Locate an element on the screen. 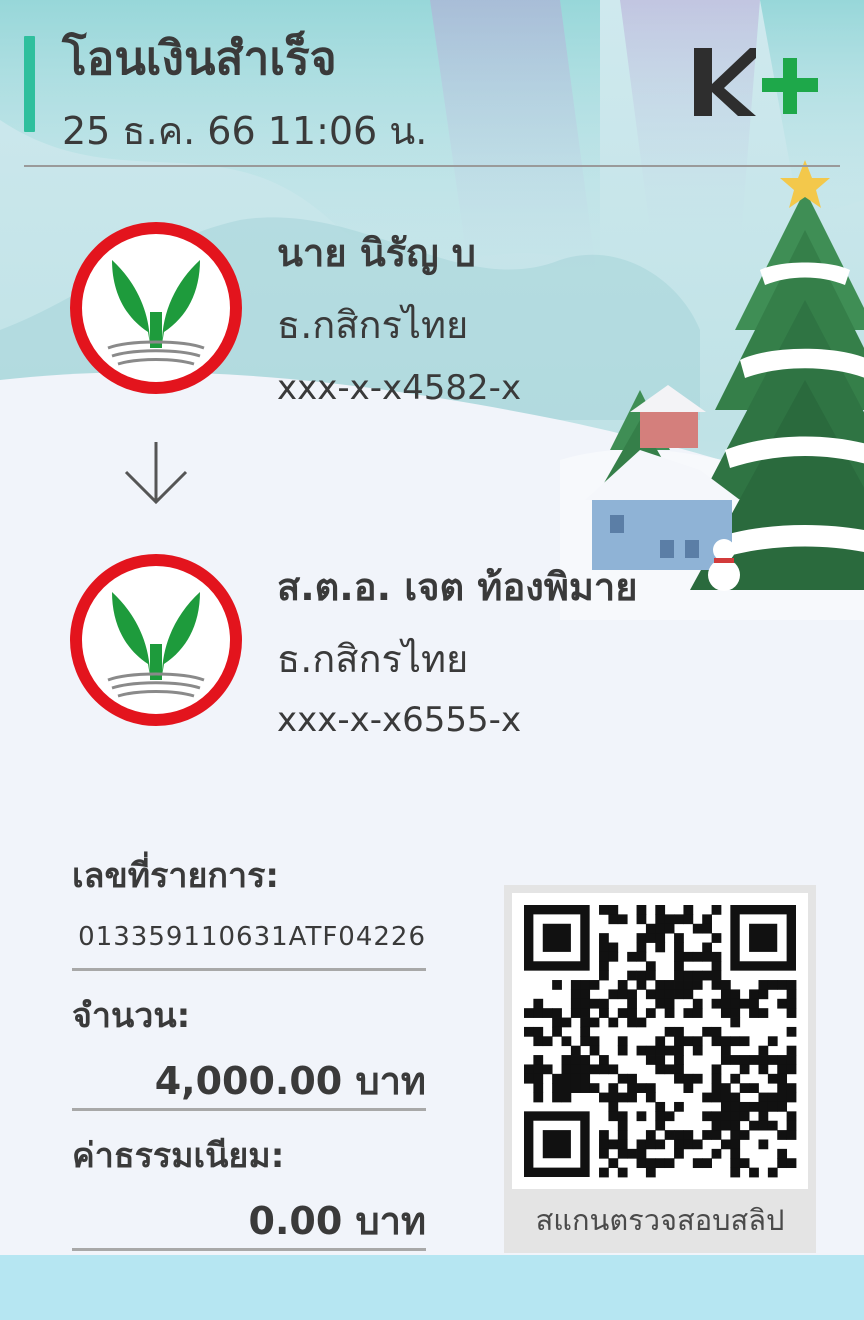 The image size is (864, 1320). qr-panel: สแกนตรวจสอบสลิป is located at coordinates (660, 1069).